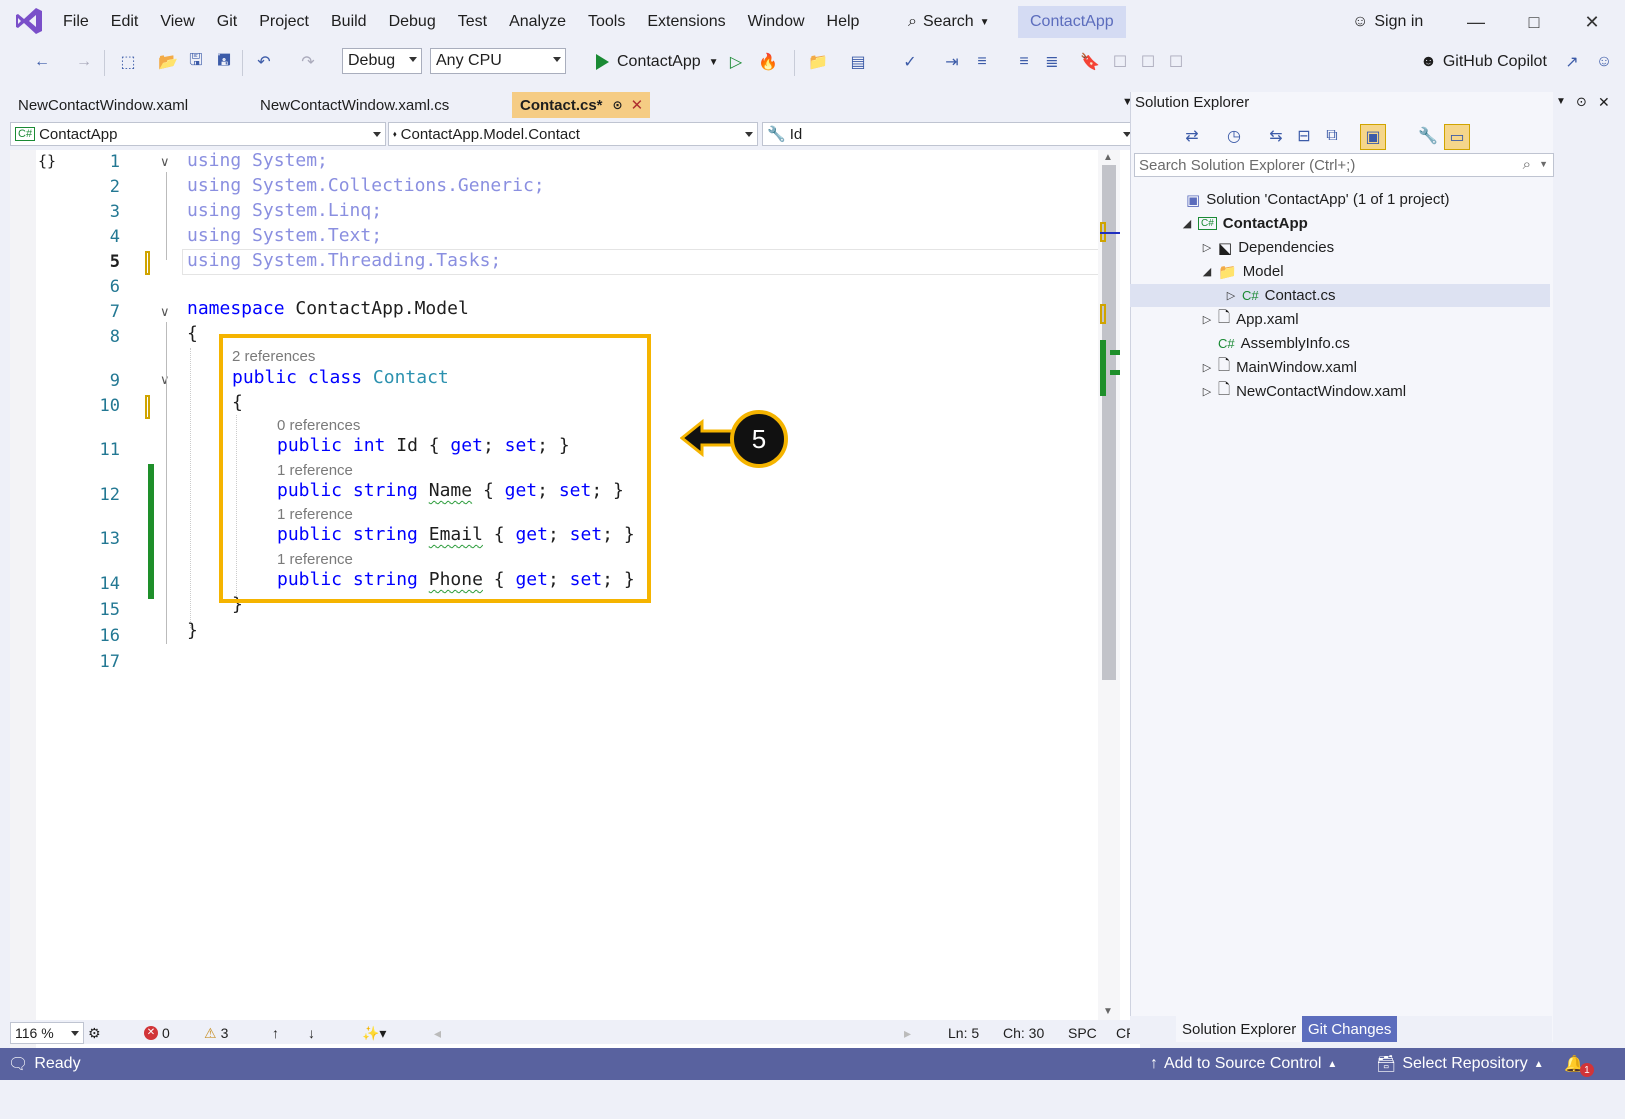  What do you see at coordinates (366, 185) in the screenshot?
I see `code-line: using System.Collections.Generic;` at bounding box center [366, 185].